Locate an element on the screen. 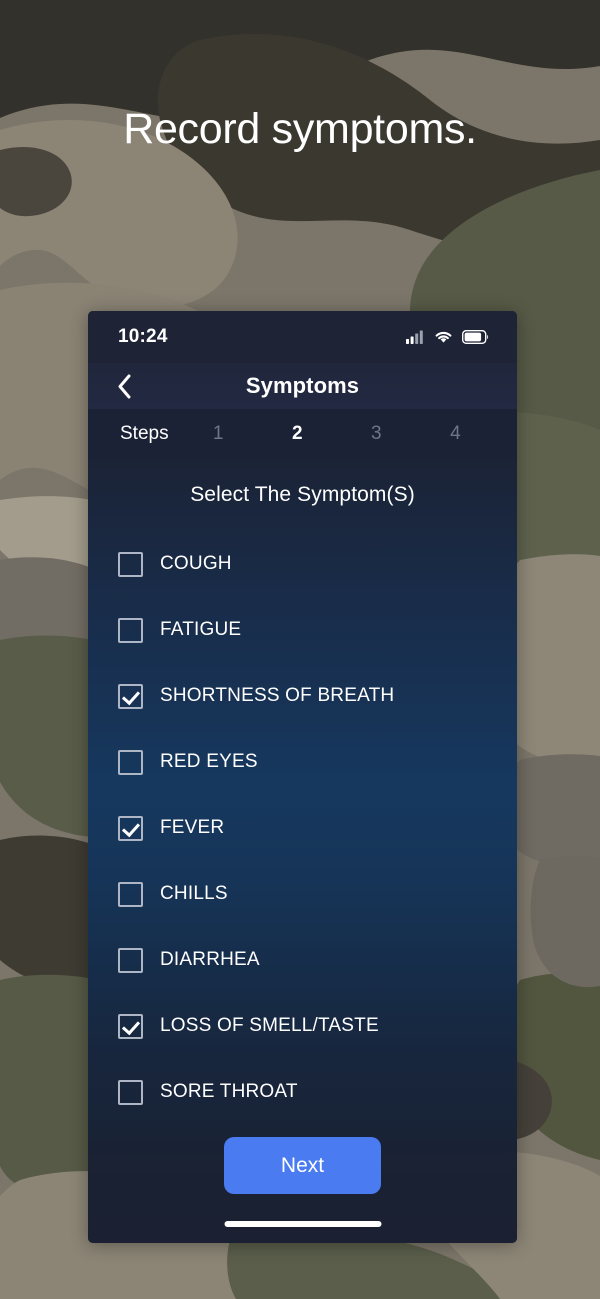 This screenshot has height=1299, width=600. checkbox-sore-throat is located at coordinates (130, 1092).